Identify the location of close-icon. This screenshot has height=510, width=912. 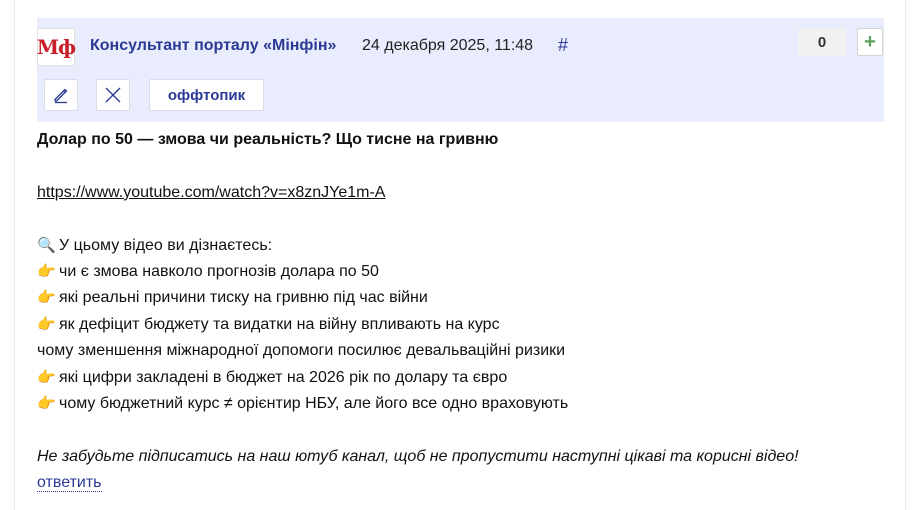
(113, 95).